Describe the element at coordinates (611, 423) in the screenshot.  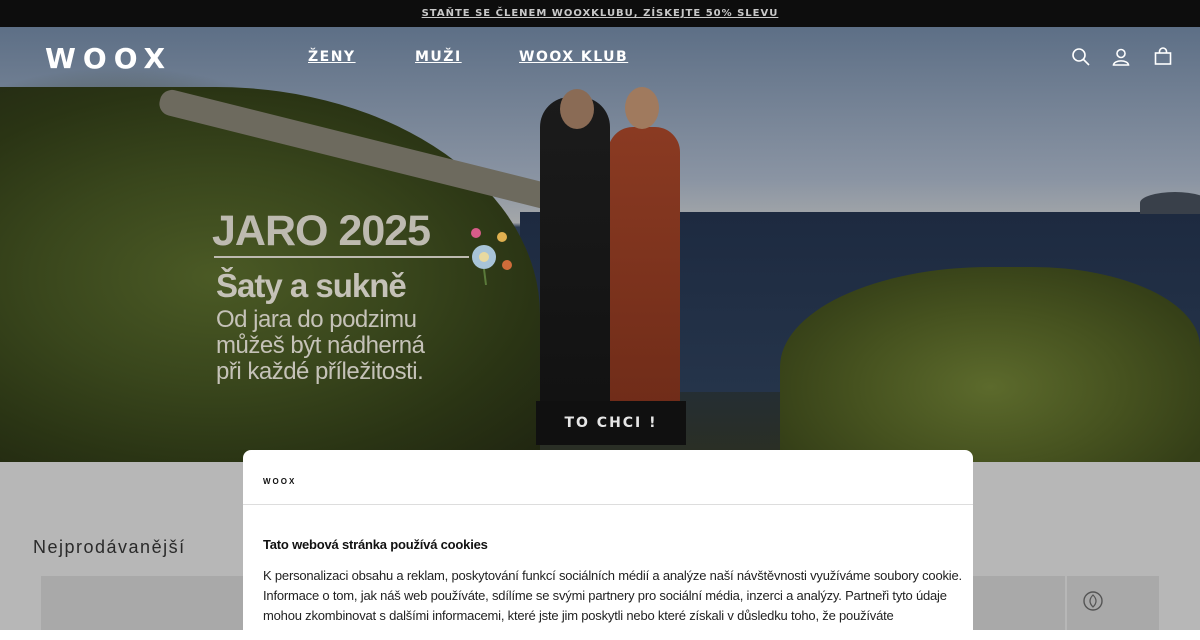
I see `hero-cta-button: TO CHCI !` at that location.